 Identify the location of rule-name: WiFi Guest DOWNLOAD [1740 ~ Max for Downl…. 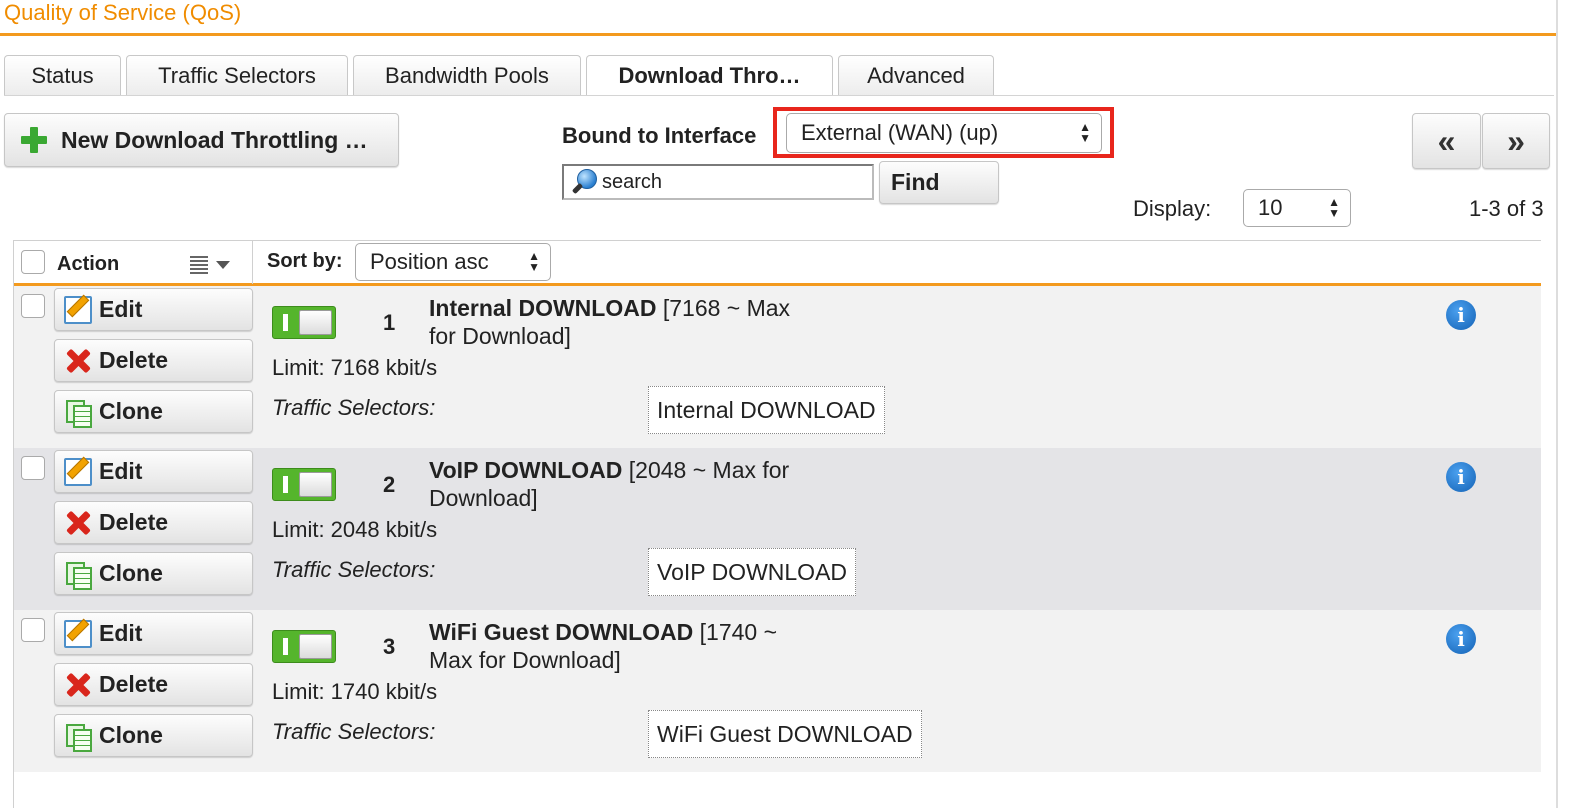
(629, 646).